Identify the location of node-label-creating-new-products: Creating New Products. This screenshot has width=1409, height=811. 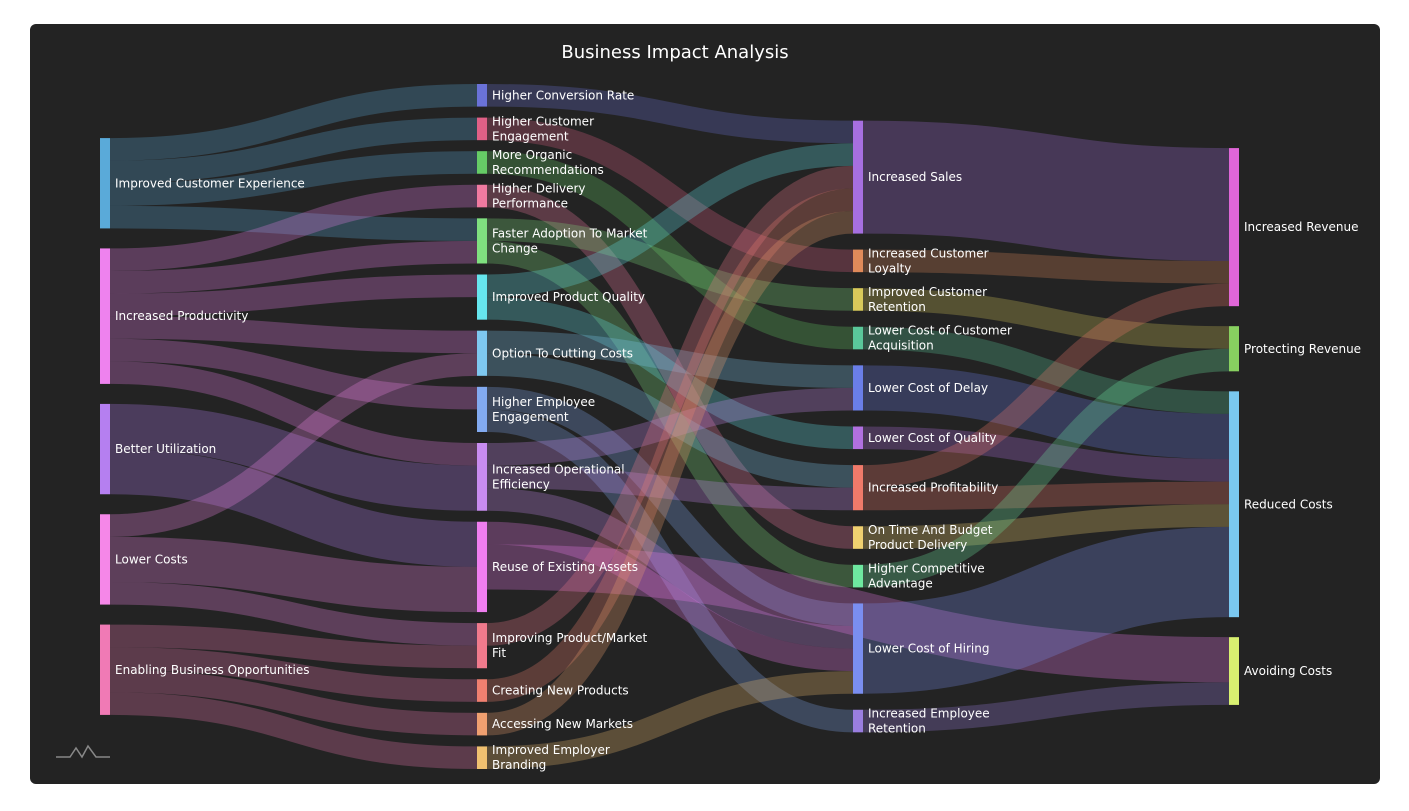
(560, 691).